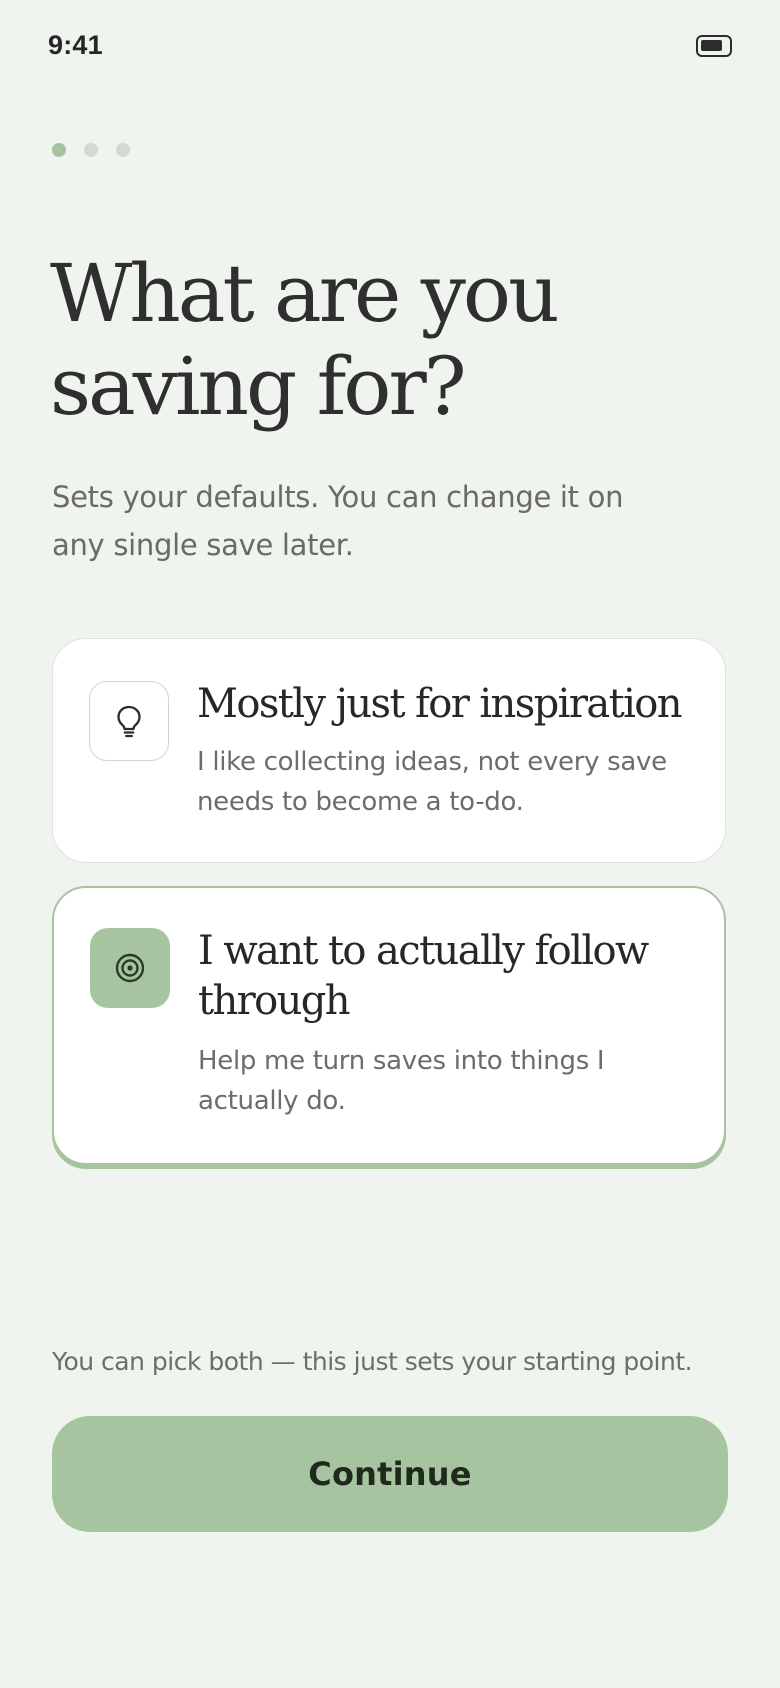 The image size is (780, 1688). Describe the element at coordinates (75, 45) in the screenshot. I see `status-time: 9:41` at that location.